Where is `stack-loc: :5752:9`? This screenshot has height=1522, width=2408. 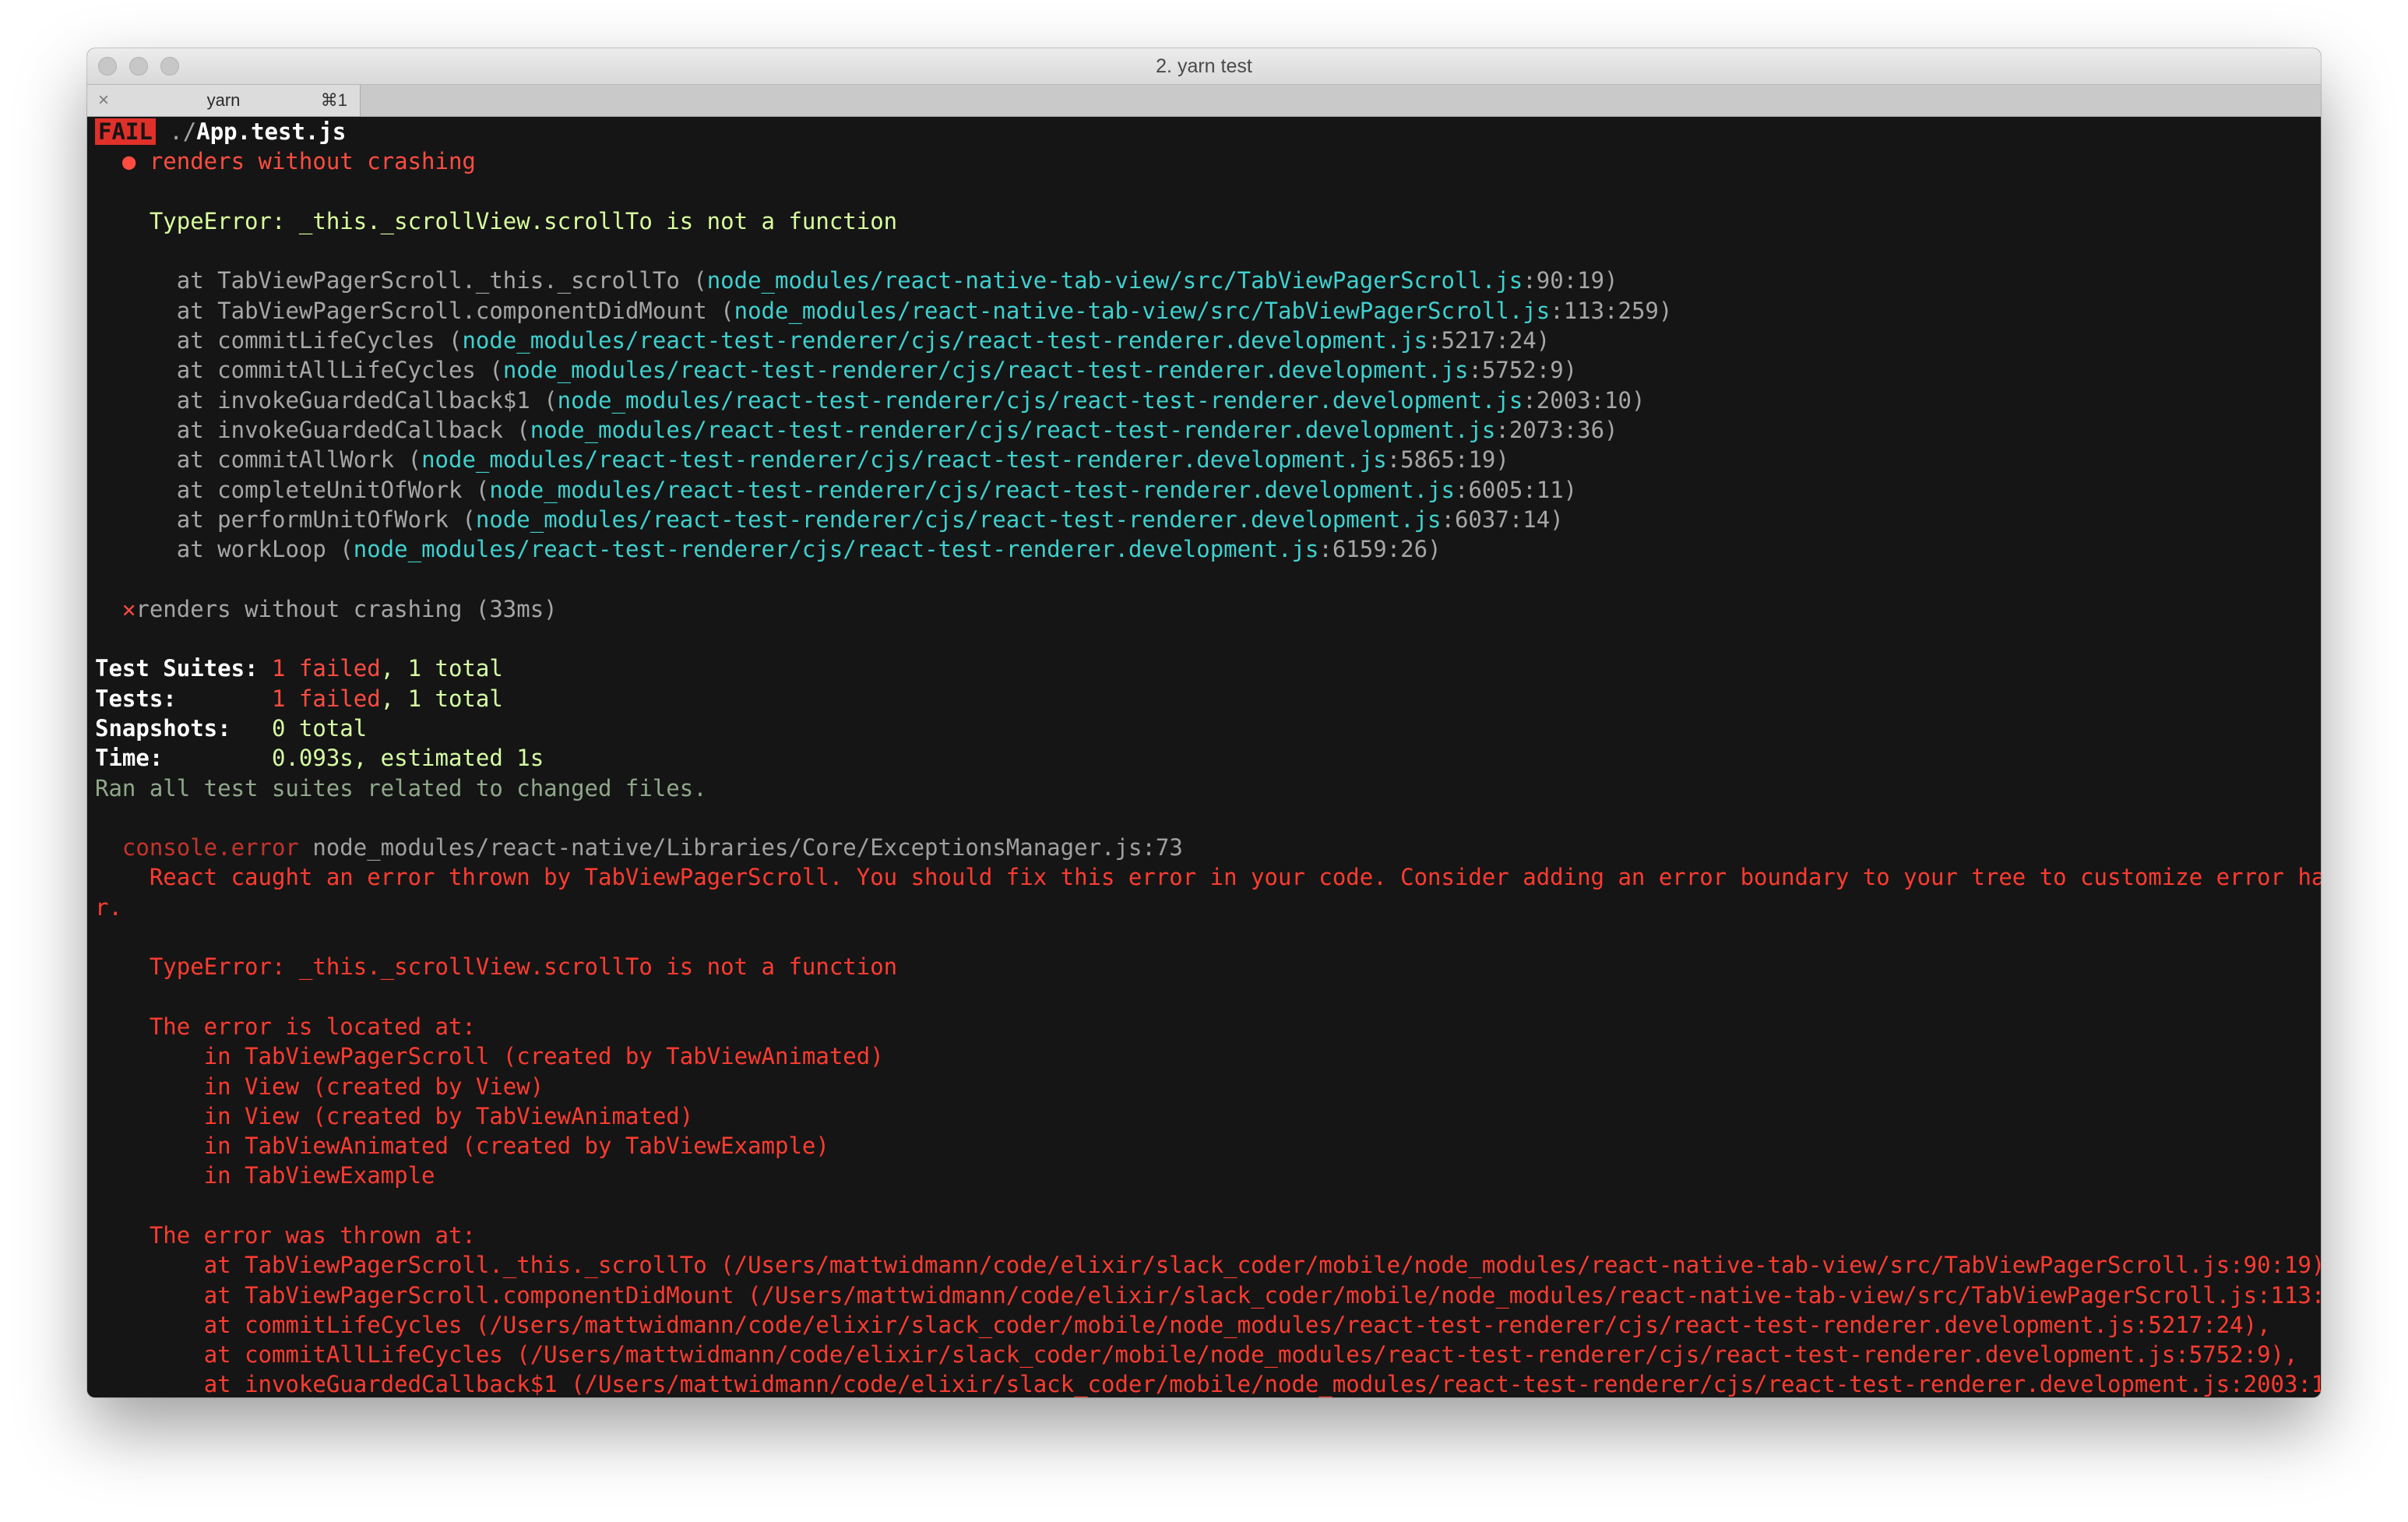
stack-loc: :5752:9 is located at coordinates (1516, 370).